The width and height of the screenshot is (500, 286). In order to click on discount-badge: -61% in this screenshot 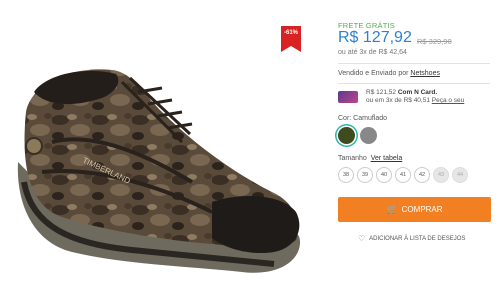, I will do `click(291, 39)`.